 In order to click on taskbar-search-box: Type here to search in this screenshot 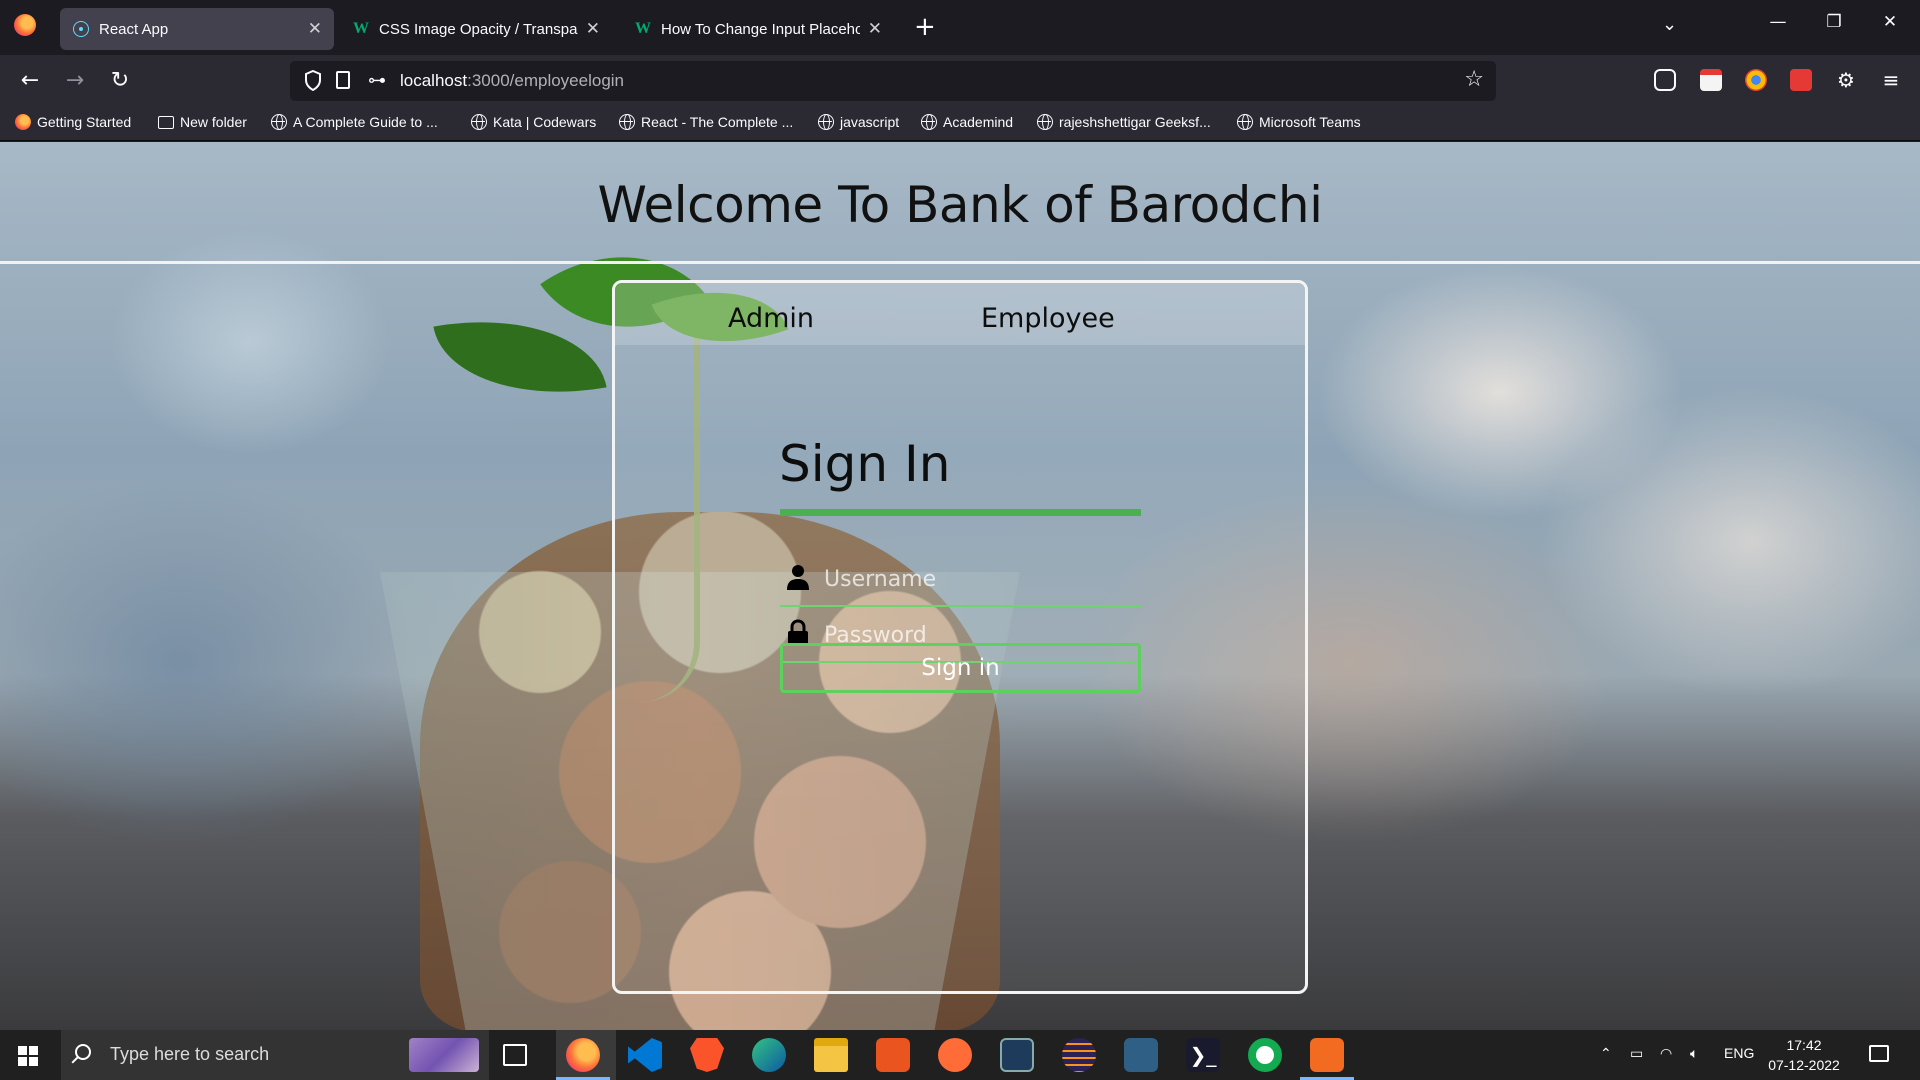, I will do `click(275, 1055)`.